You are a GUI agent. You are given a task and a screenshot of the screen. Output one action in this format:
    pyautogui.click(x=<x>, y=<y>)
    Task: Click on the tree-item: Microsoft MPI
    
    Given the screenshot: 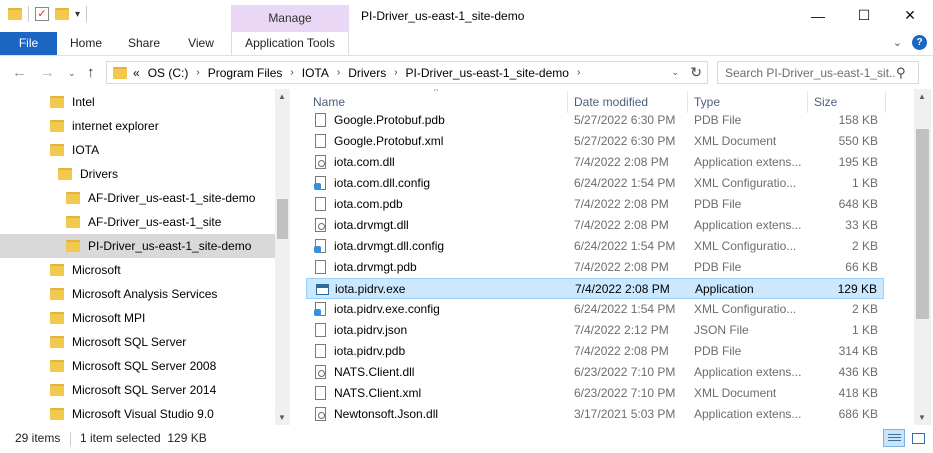 What is the action you would take?
    pyautogui.click(x=137, y=318)
    